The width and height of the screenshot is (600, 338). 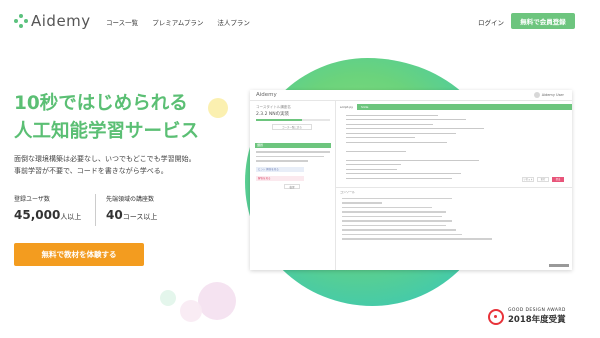 What do you see at coordinates (79, 254) in the screenshot?
I see `try-free-button: 無料で教材を体験する` at bounding box center [79, 254].